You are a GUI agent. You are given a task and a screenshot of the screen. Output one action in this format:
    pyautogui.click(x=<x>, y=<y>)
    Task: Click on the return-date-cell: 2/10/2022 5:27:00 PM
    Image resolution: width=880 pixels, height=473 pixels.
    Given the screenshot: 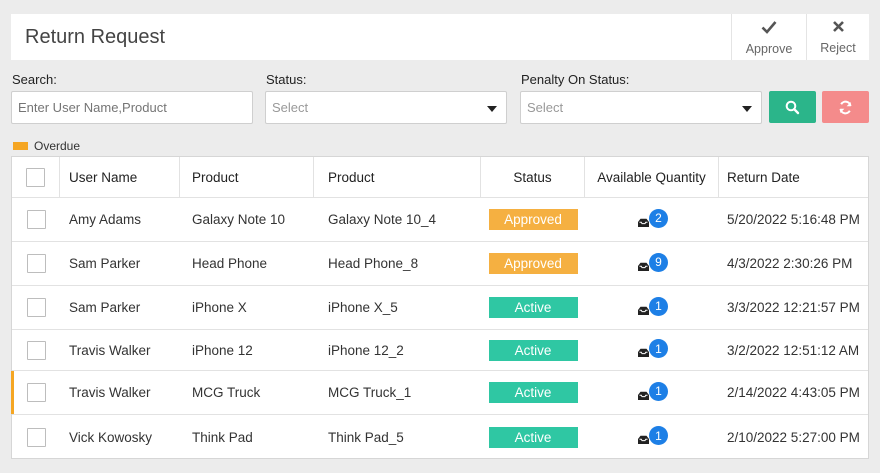 What is the action you would take?
    pyautogui.click(x=793, y=437)
    